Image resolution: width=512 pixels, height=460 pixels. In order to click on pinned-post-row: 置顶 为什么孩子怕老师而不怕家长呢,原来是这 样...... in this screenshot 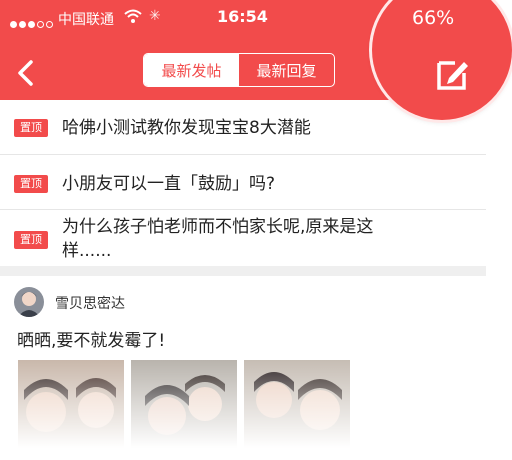, I will do `click(243, 238)`.